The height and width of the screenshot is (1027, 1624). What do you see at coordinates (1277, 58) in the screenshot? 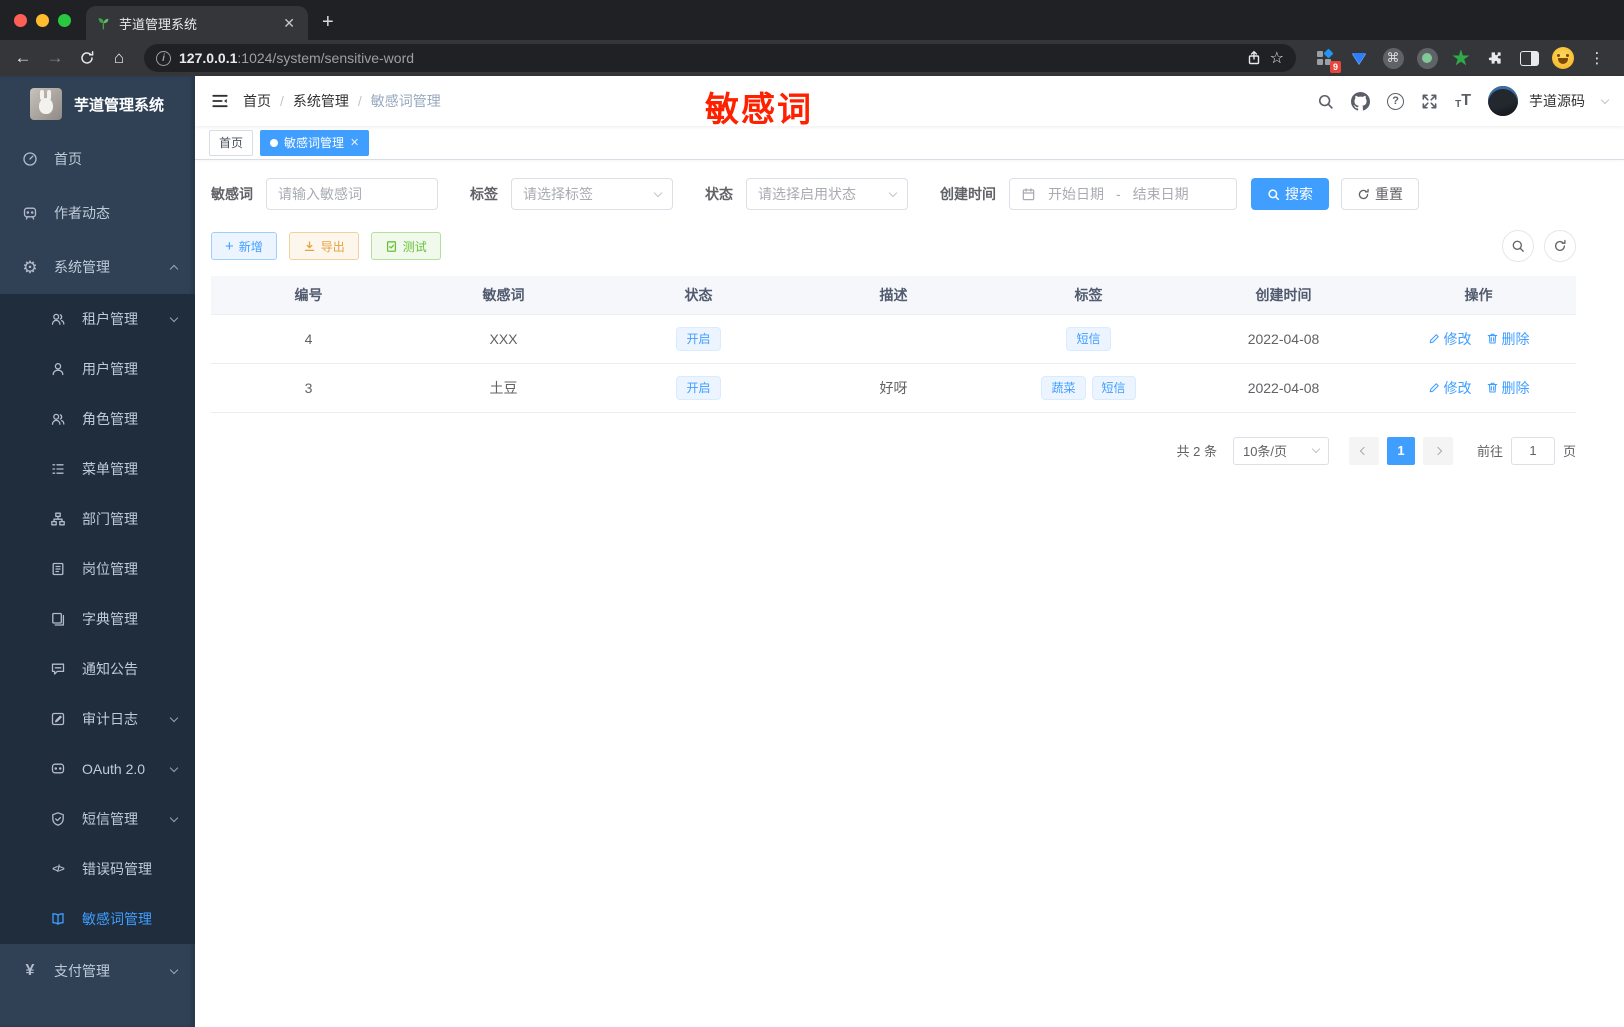
I see `bookmark-star-icon: ☆` at bounding box center [1277, 58].